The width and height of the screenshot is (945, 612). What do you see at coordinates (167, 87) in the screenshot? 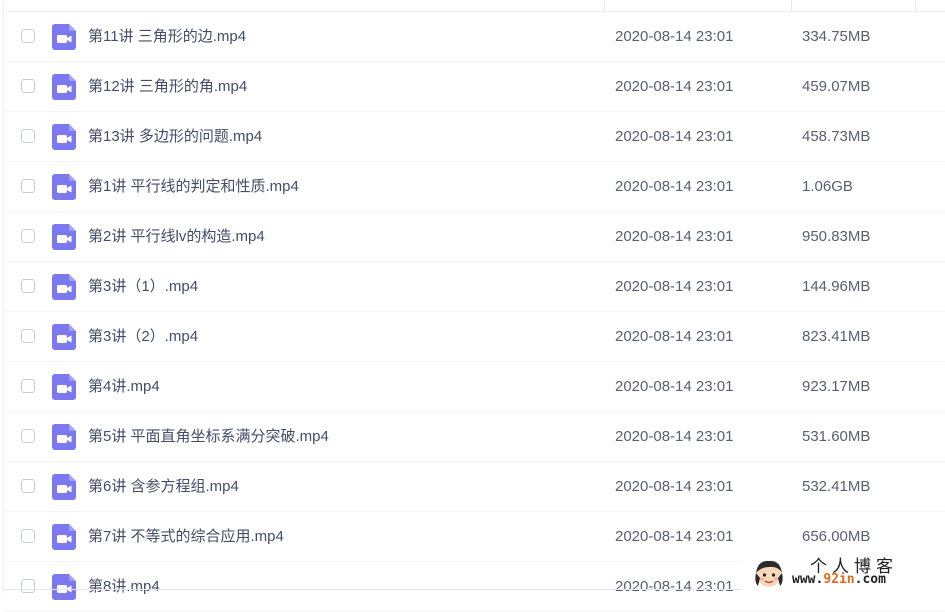
I see `file-name: 第12讲 三角形的角.mp4` at bounding box center [167, 87].